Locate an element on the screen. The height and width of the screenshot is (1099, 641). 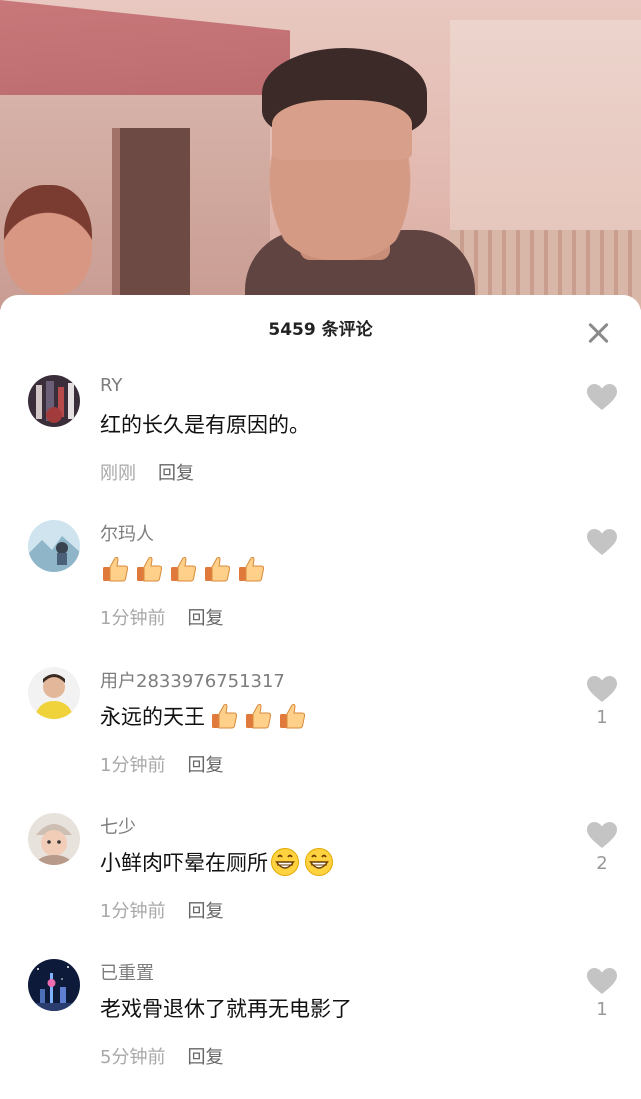
like-button: 2 is located at coordinates (602, 847).